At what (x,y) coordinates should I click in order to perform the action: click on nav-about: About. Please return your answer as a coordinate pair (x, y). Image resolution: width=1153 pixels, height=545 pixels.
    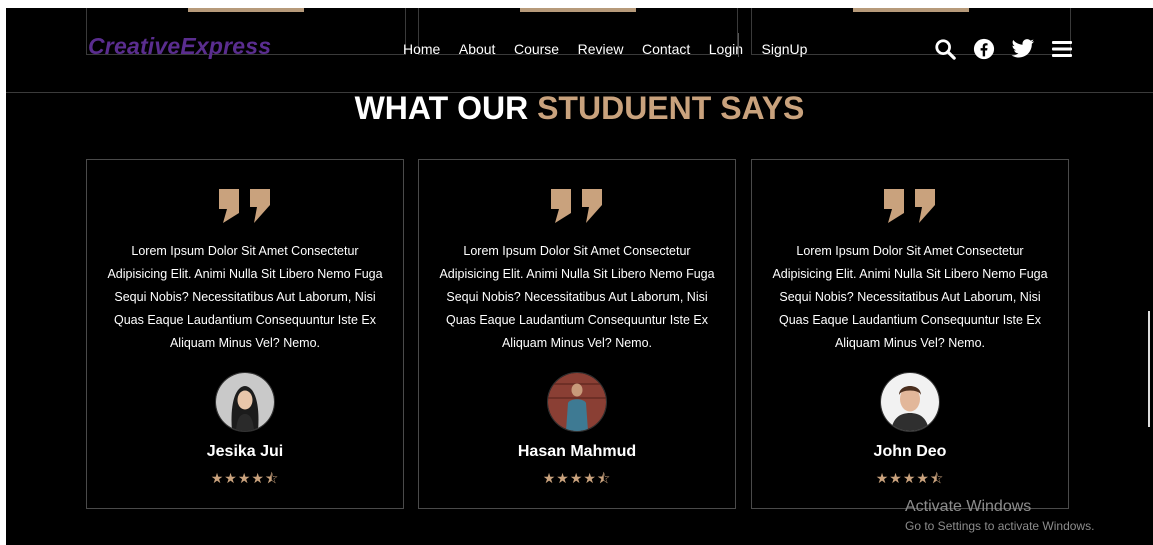
    Looking at the image, I should click on (477, 49).